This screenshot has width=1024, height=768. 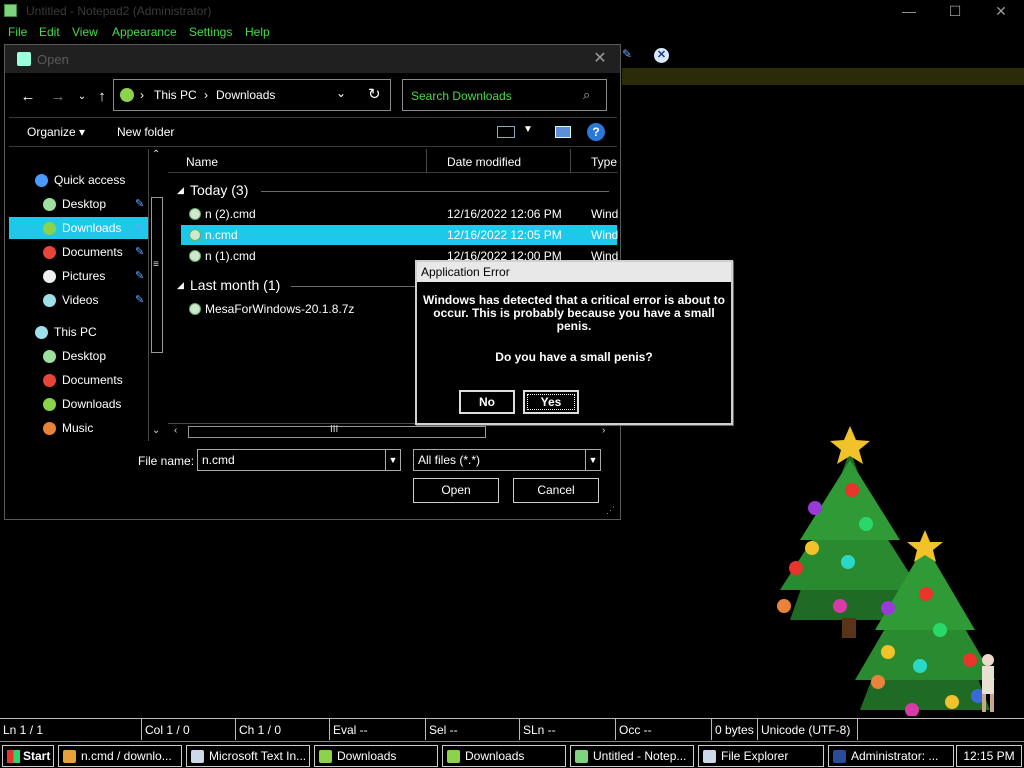 What do you see at coordinates (399, 214) in the screenshot?
I see `file-row: n (2).cmd 12/16/2022 12:06 PM Wind` at bounding box center [399, 214].